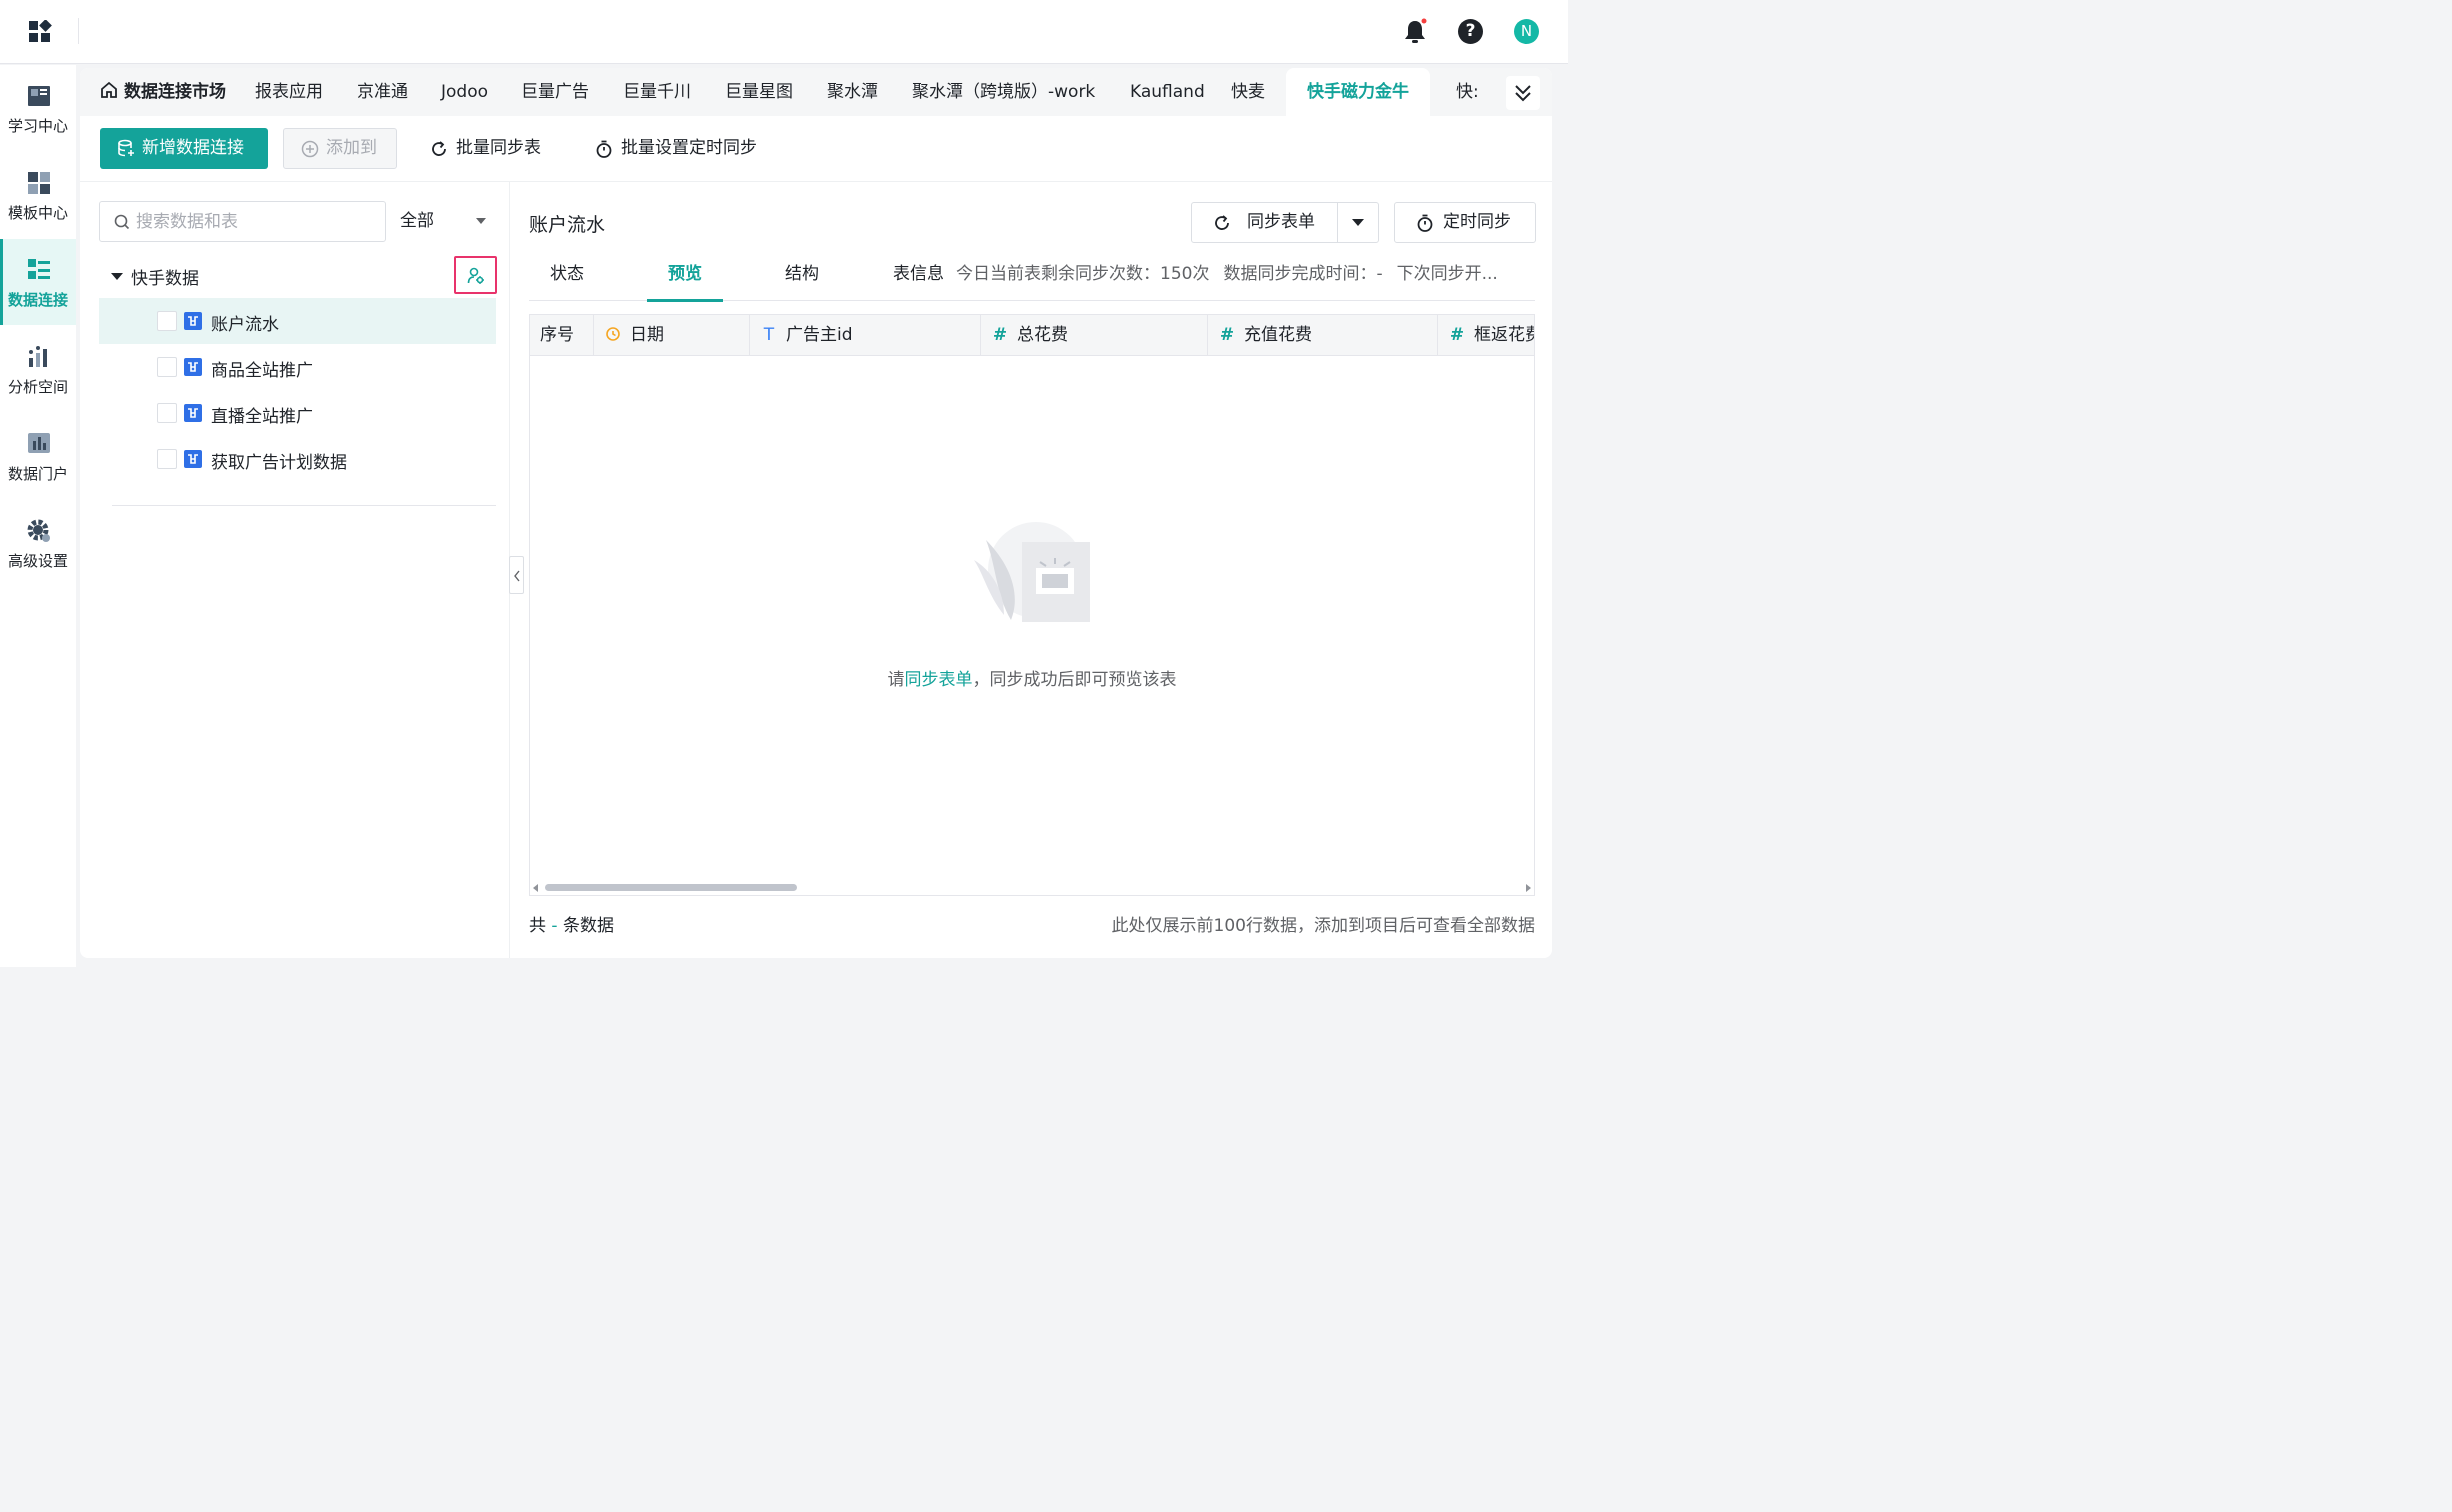  Describe the element at coordinates (657, 92) in the screenshot. I see `tab-juliang-qianchuan: 巨量千川` at that location.